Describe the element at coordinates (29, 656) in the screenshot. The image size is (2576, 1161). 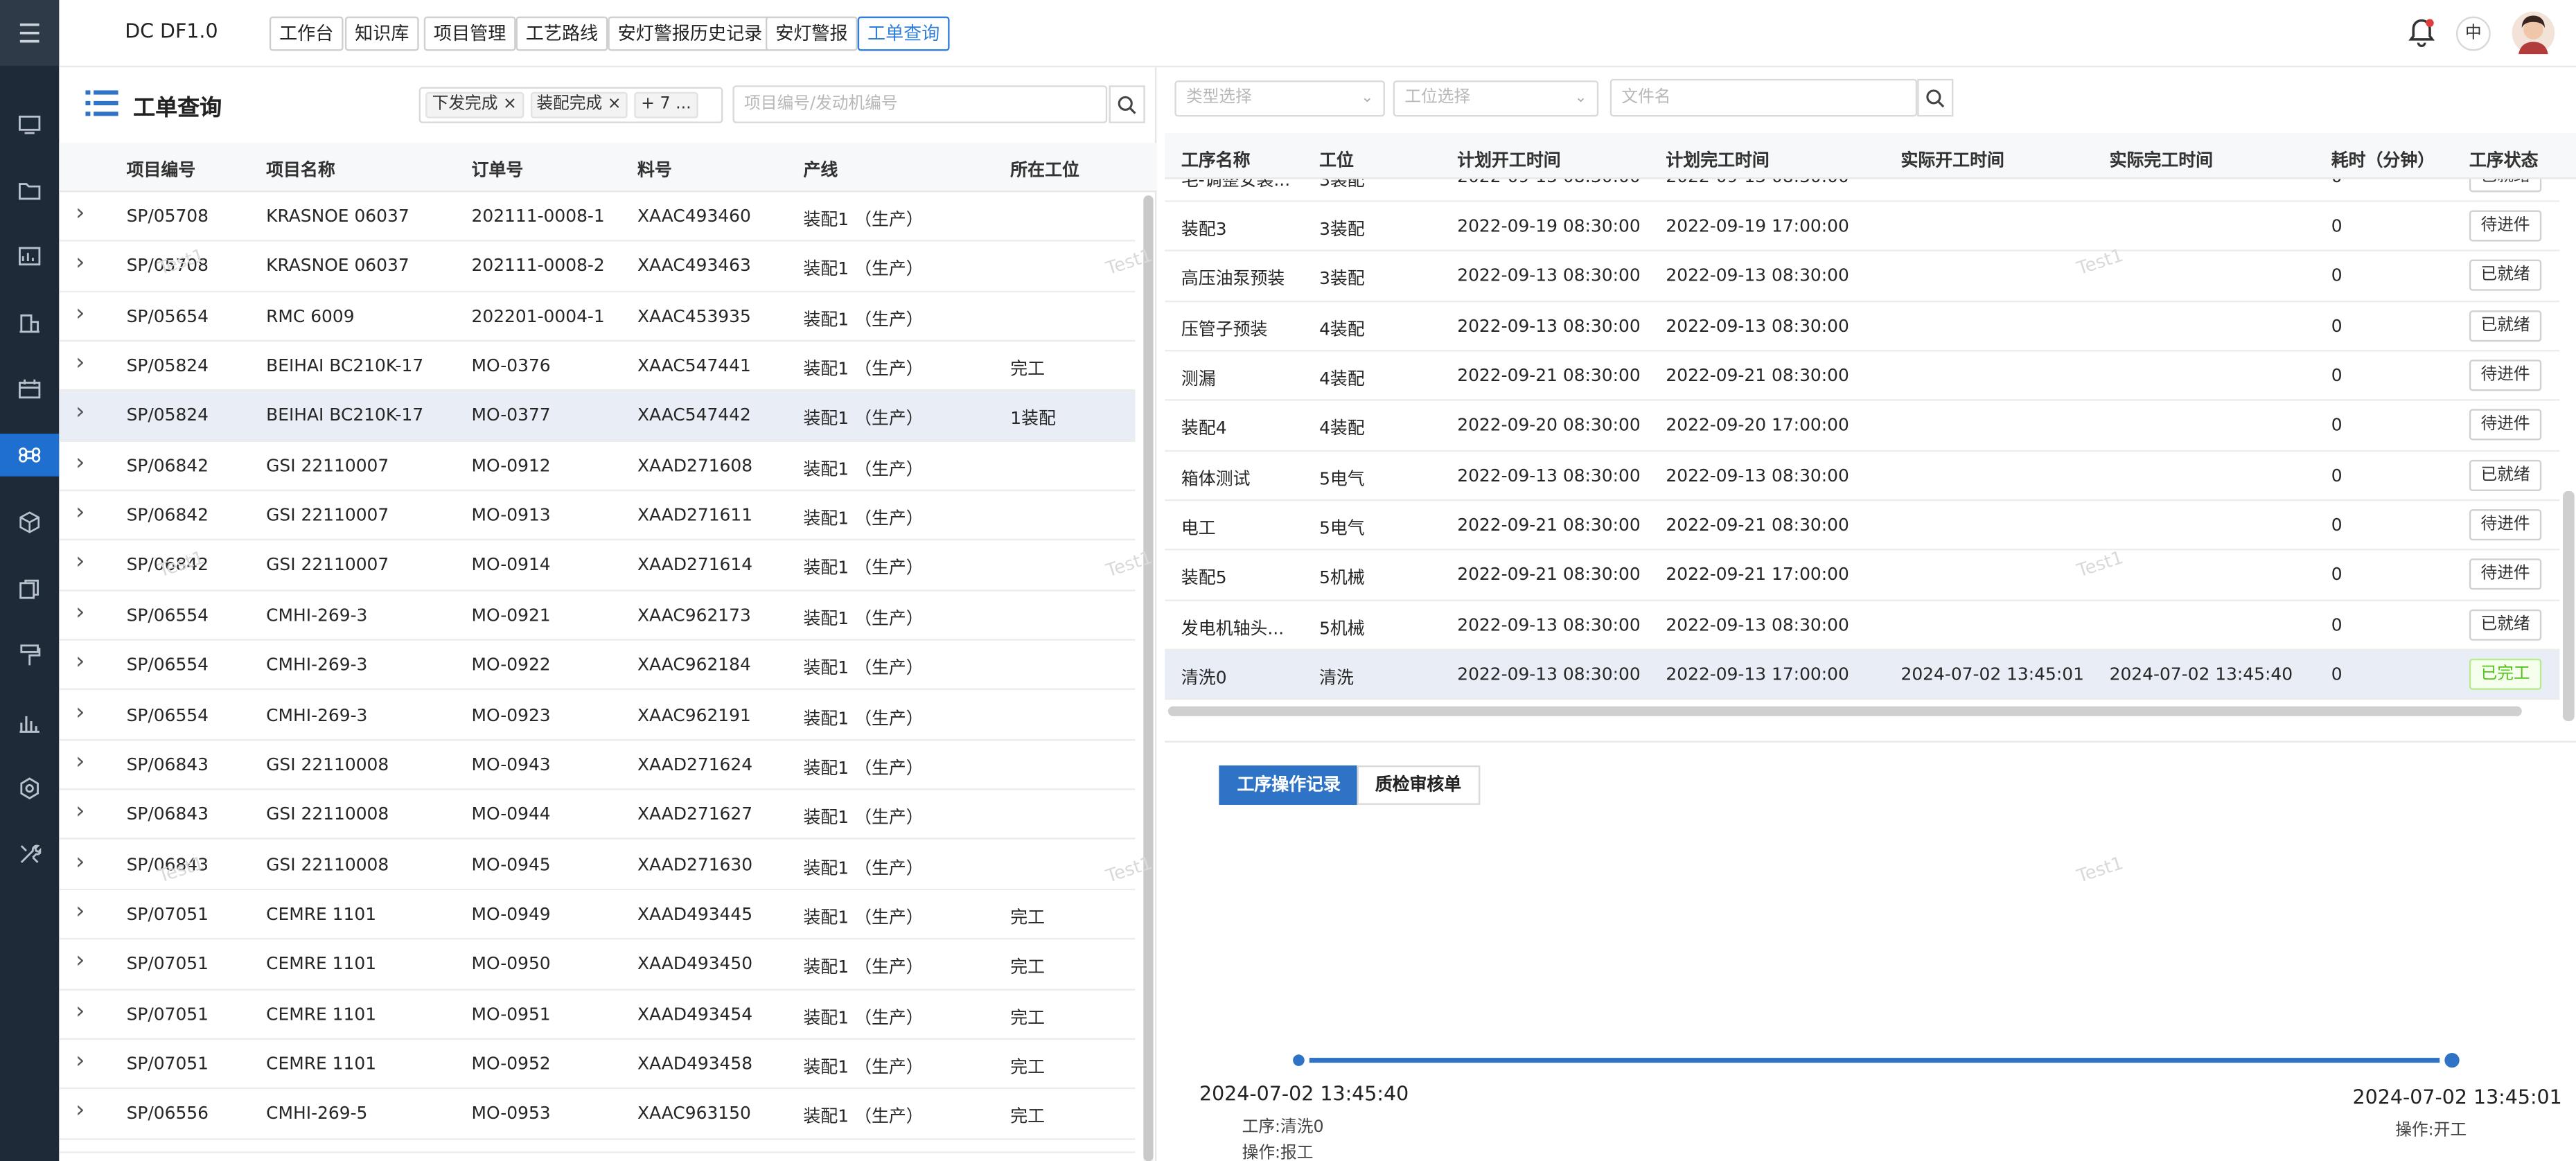
I see `sidebar-item-paint-roller` at that location.